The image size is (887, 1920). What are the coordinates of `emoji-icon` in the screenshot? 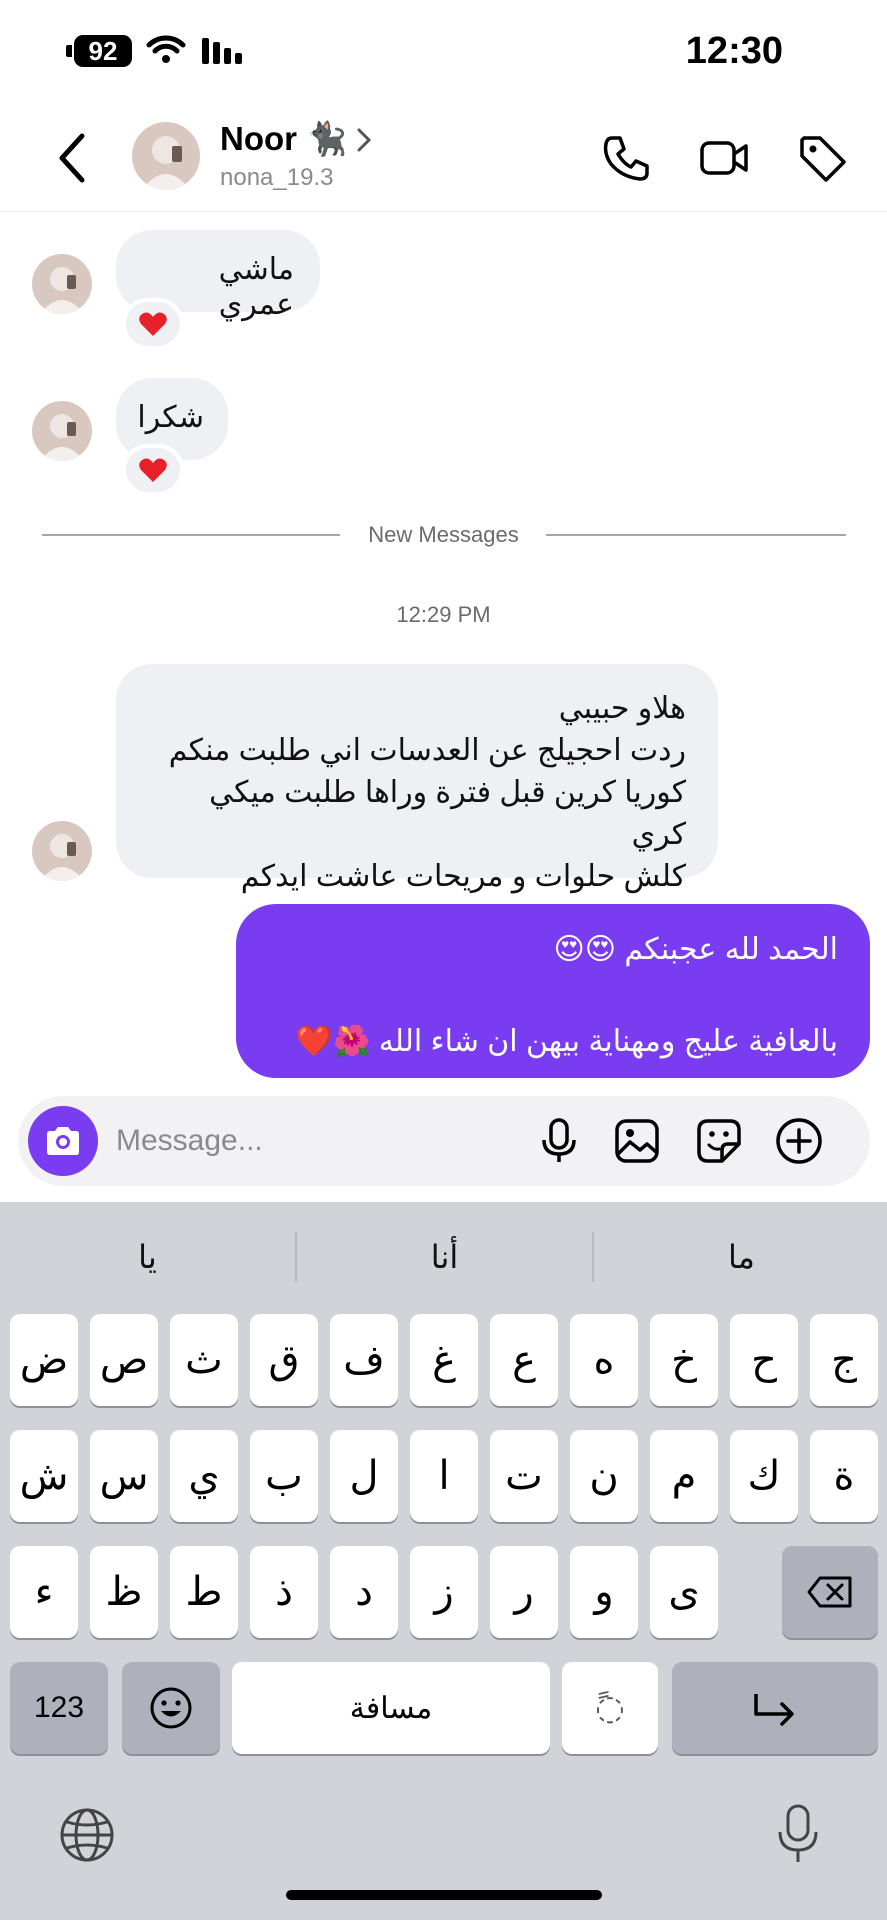 It's located at (171, 1708).